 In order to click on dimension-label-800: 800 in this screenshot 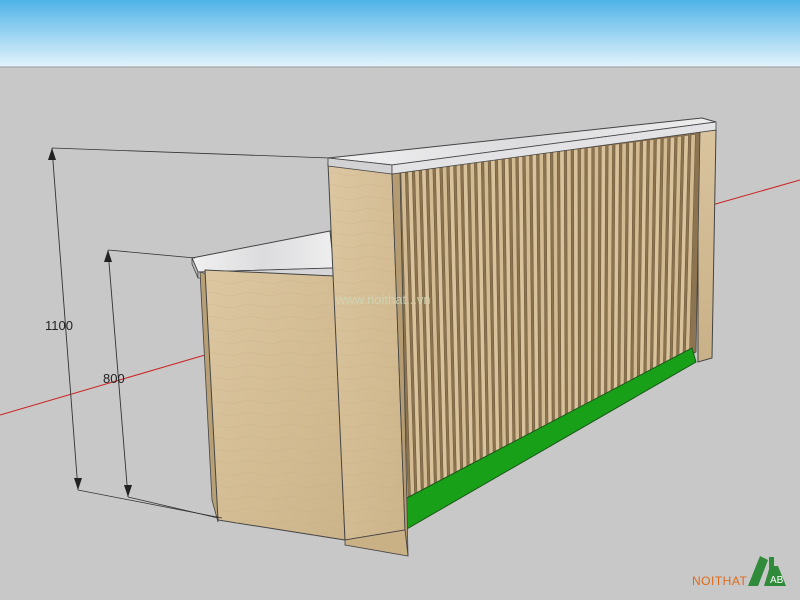, I will do `click(114, 378)`.